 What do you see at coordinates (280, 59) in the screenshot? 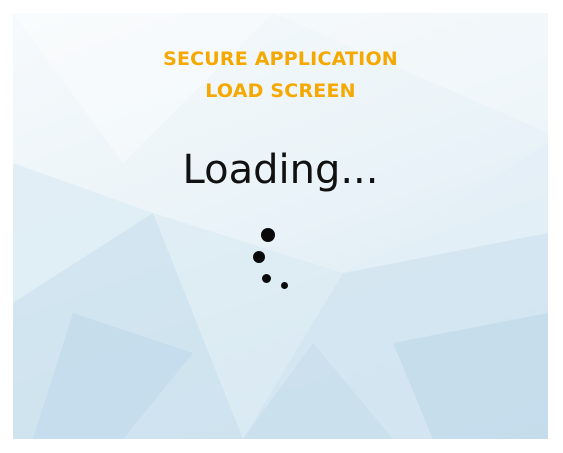
I see `app-title-line1: SECURE APPLICATION` at bounding box center [280, 59].